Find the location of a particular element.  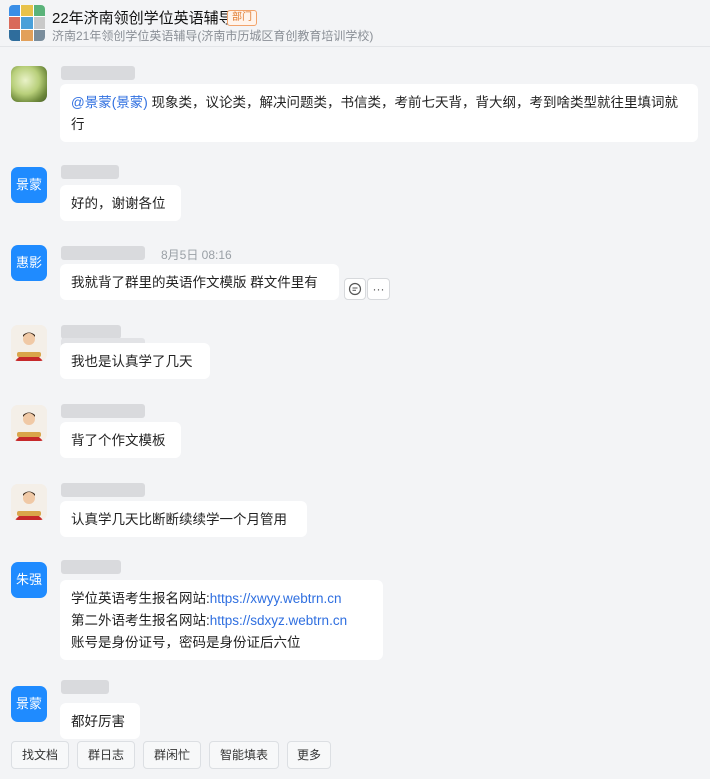

message-bubble: 都好厉害 is located at coordinates (100, 721).